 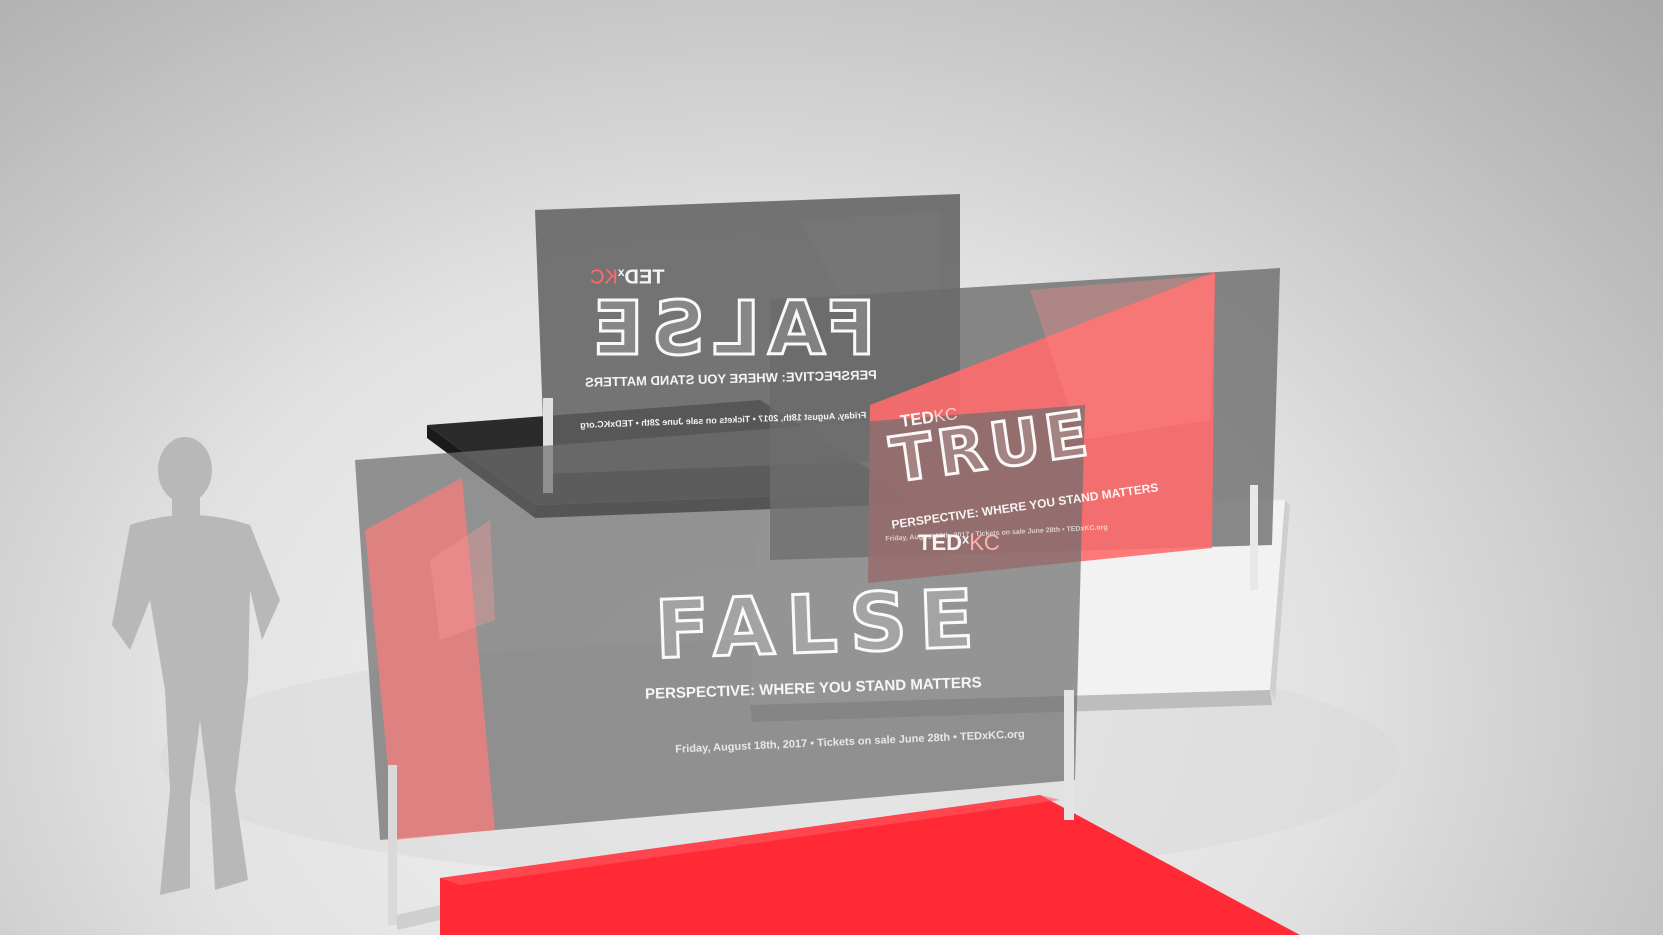 I want to click on right-bottom-brand-ted: TED, so click(x=940, y=542).